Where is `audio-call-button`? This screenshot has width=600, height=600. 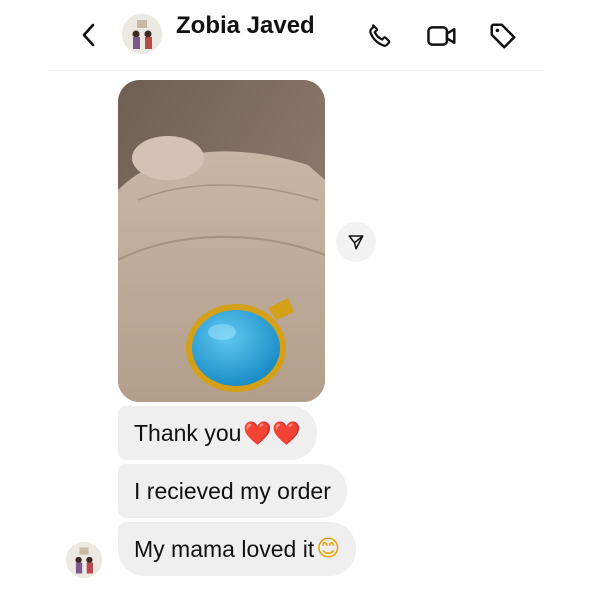
audio-call-button is located at coordinates (380, 36).